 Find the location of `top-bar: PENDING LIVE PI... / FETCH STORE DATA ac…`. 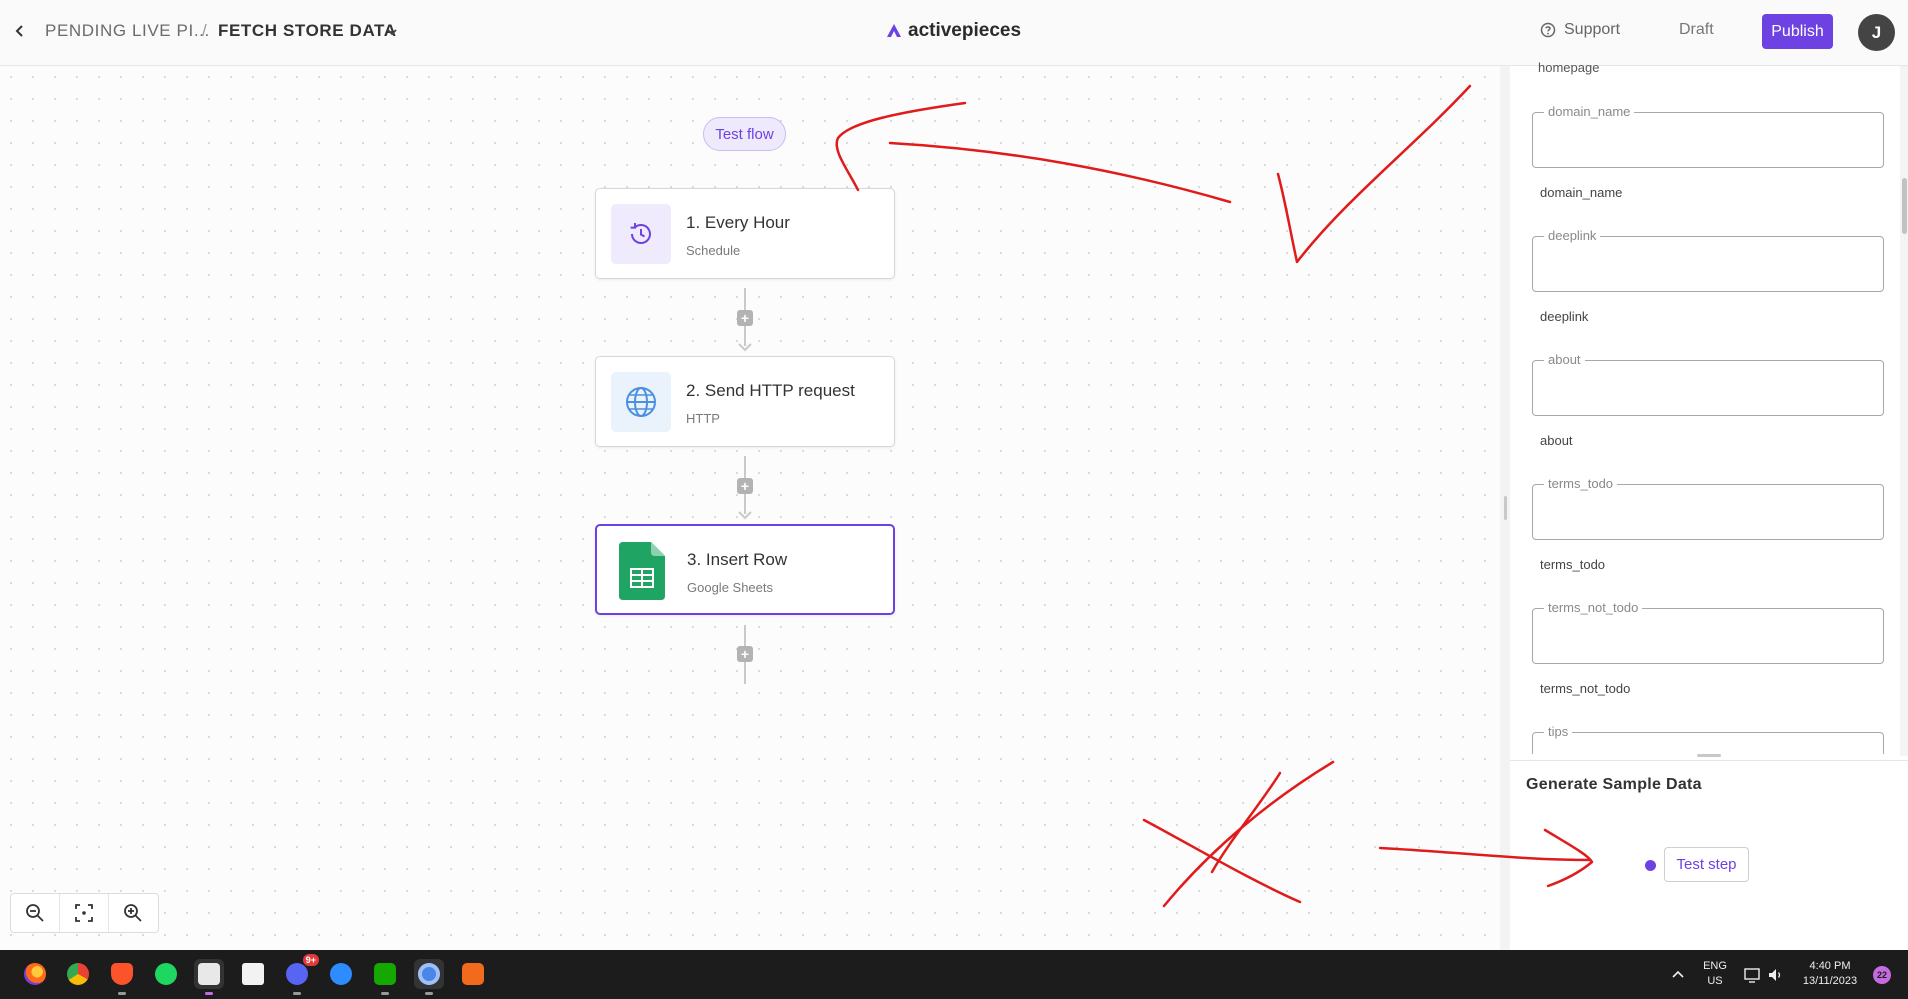

top-bar: PENDING LIVE PI... / FETCH STORE DATA ac… is located at coordinates (954, 33).